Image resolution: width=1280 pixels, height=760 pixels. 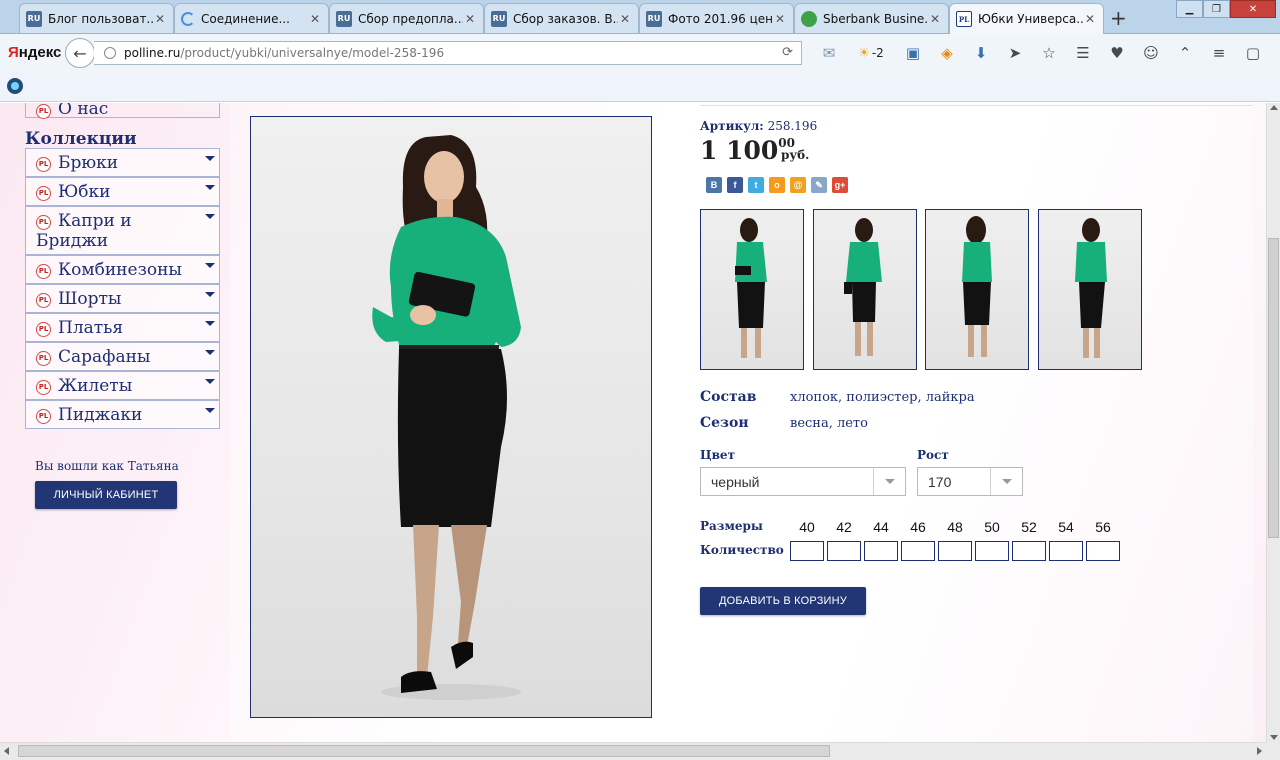 What do you see at coordinates (1066, 527) in the screenshot?
I see `size-header: 54` at bounding box center [1066, 527].